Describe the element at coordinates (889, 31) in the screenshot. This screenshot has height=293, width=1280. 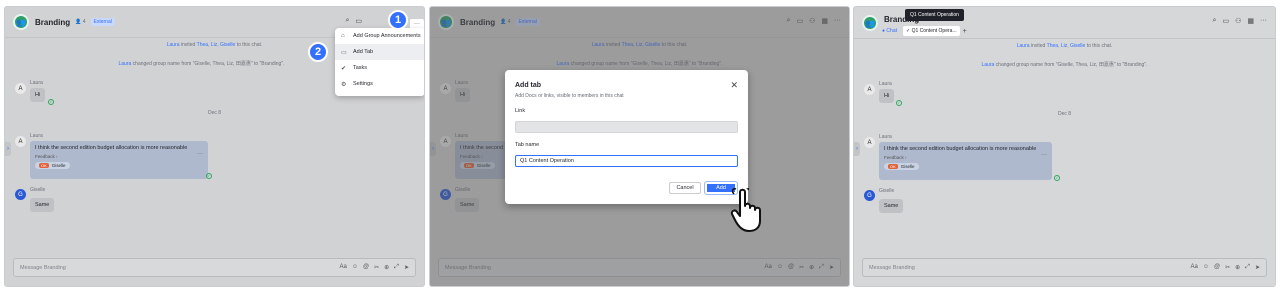
I see `tab-chat: ● Chat` at that location.